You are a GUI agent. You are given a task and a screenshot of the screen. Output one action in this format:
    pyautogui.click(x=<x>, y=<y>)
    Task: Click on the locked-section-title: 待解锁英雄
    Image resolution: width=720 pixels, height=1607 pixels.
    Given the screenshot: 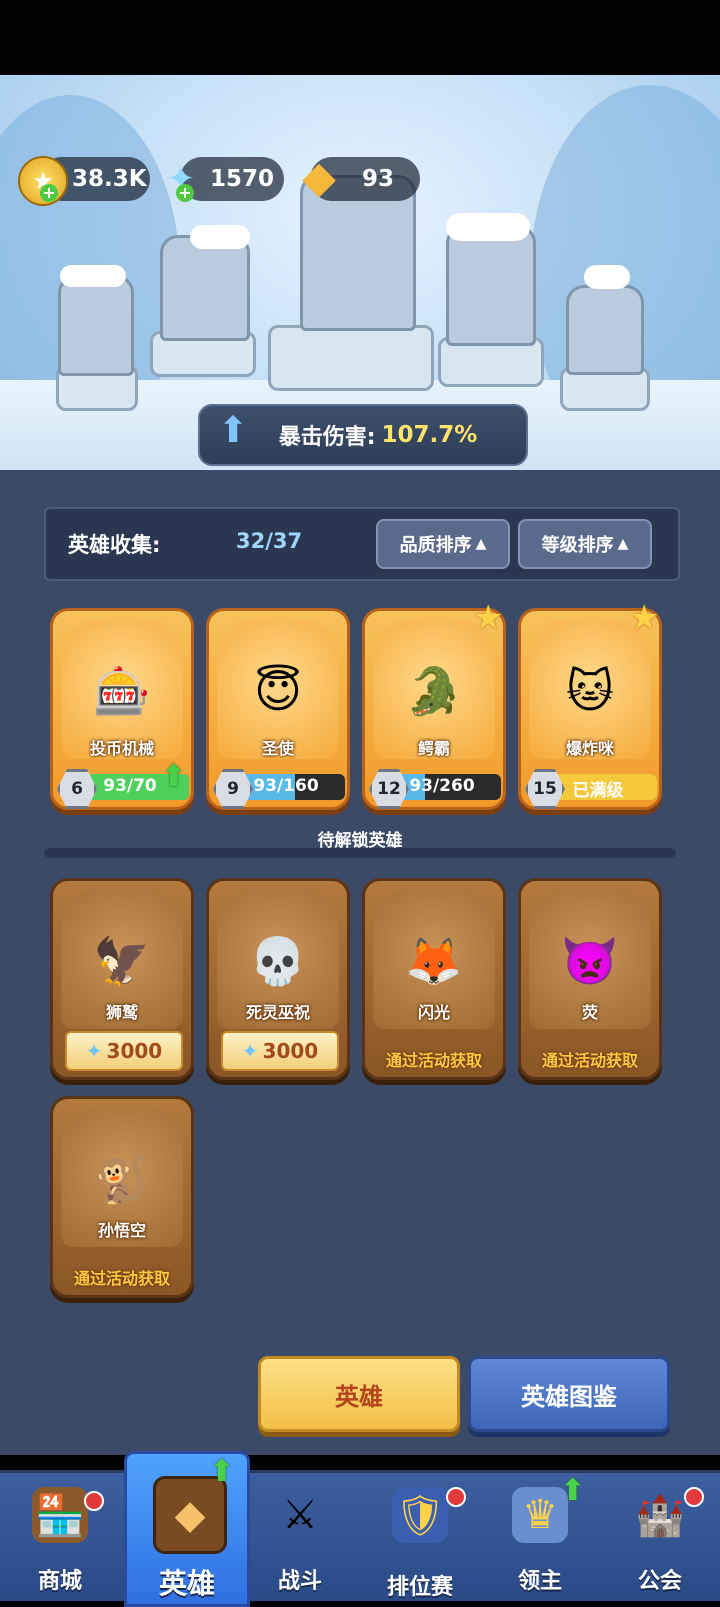 What is the action you would take?
    pyautogui.click(x=360, y=841)
    